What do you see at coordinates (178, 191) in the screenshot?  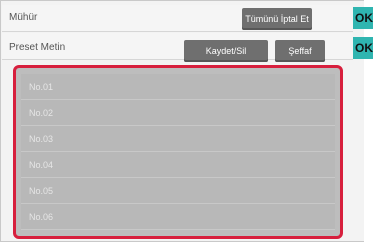 I see `list-item: No.05` at bounding box center [178, 191].